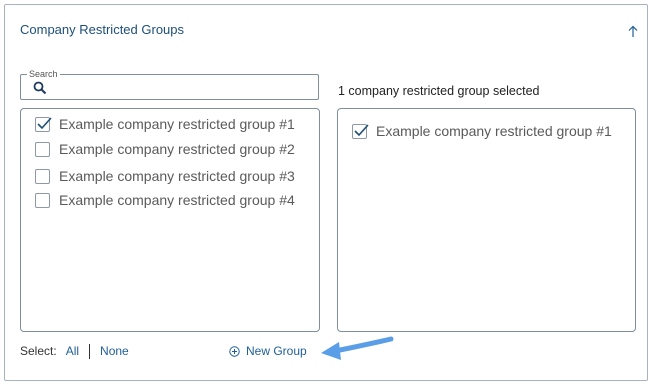  Describe the element at coordinates (102, 29) in the screenshot. I see `panel-title: Company Restricted Groups` at that location.